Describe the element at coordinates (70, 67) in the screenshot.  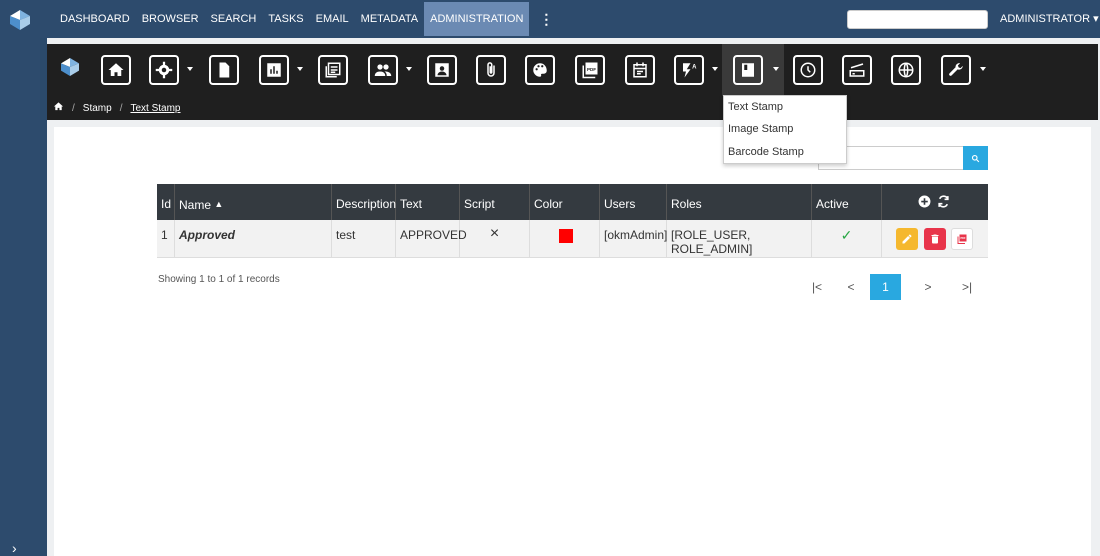
I see `toolbar-logo-icon` at that location.